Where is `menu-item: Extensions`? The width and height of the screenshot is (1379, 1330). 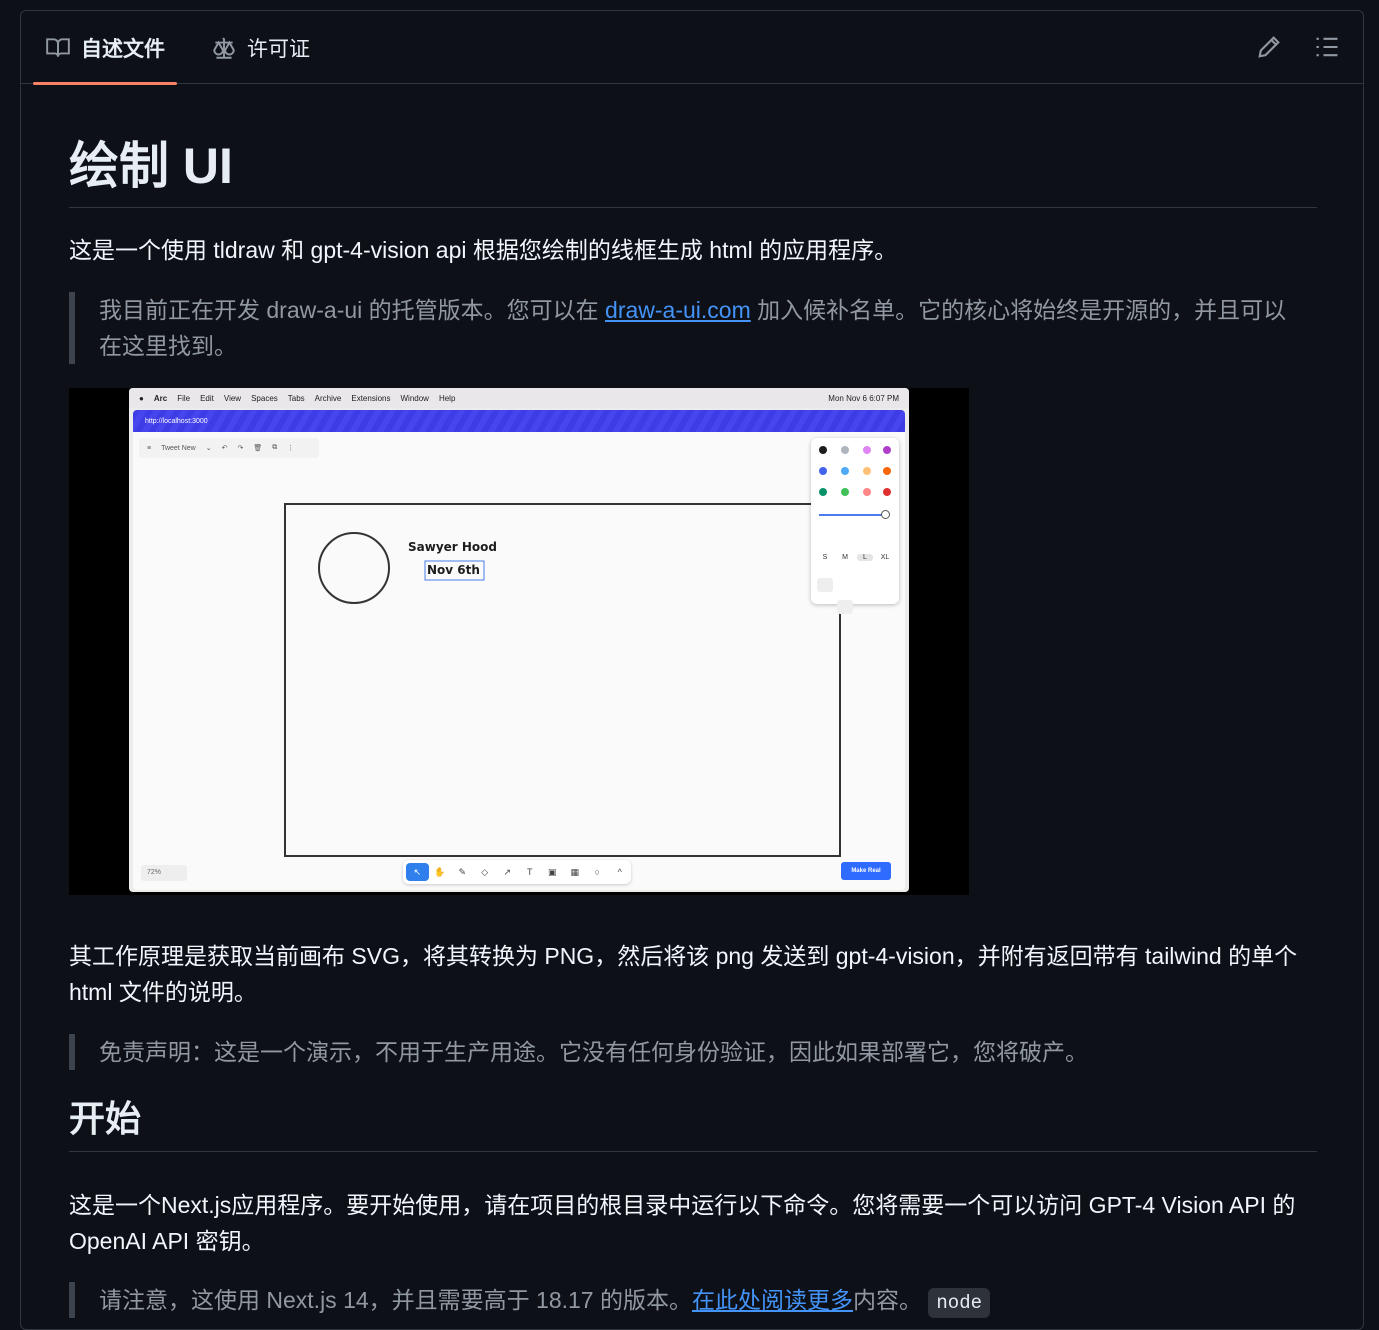 menu-item: Extensions is located at coordinates (371, 398).